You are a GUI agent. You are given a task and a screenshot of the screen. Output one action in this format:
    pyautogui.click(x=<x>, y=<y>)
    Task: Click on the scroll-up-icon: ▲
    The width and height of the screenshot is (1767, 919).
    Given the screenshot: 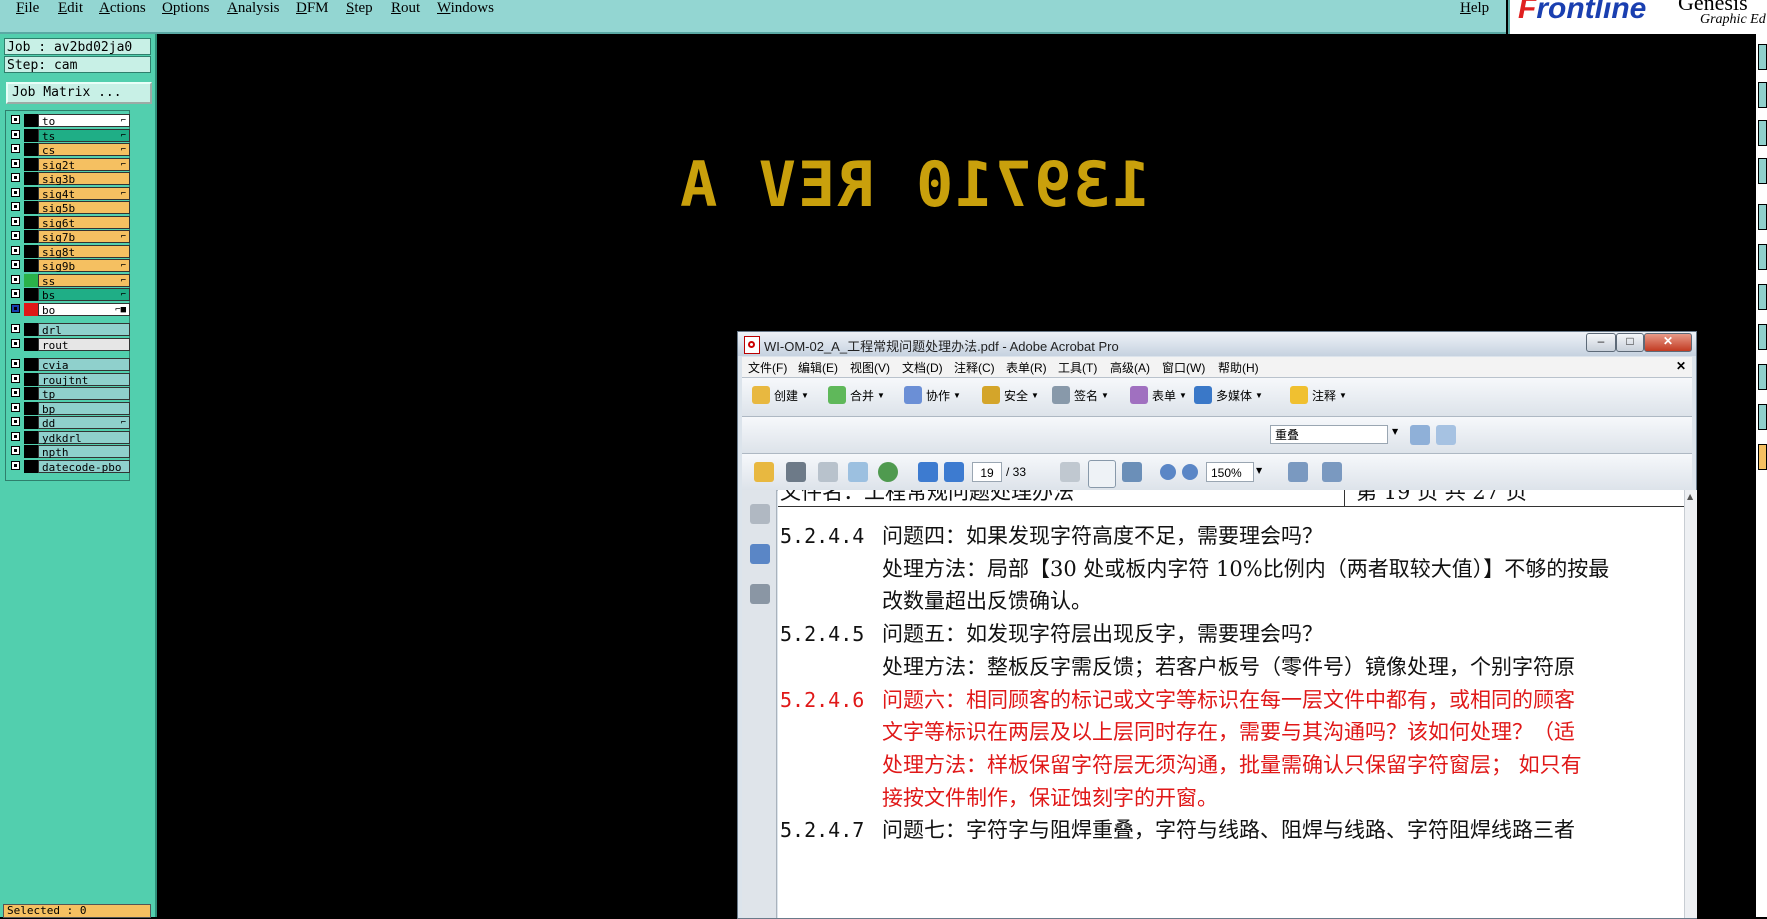 What is the action you would take?
    pyautogui.click(x=1690, y=496)
    